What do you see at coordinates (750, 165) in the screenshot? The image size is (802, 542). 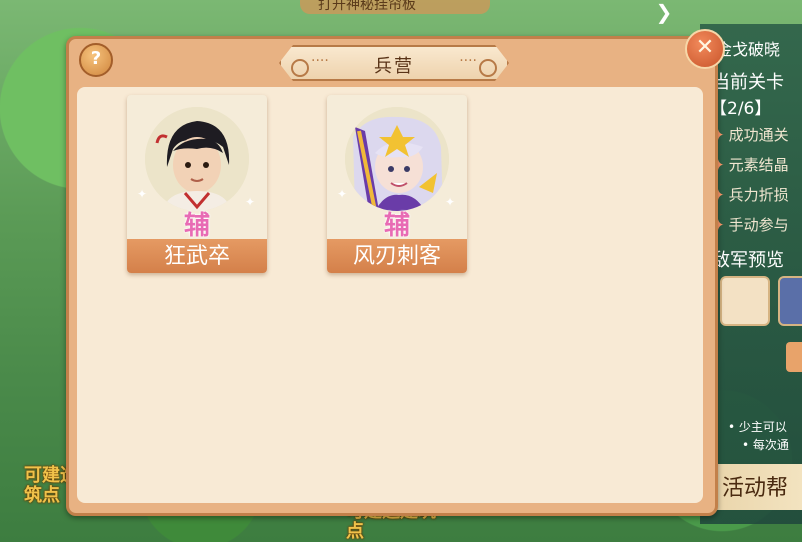 I see `objective-item: ✦ 元素结晶` at bounding box center [750, 165].